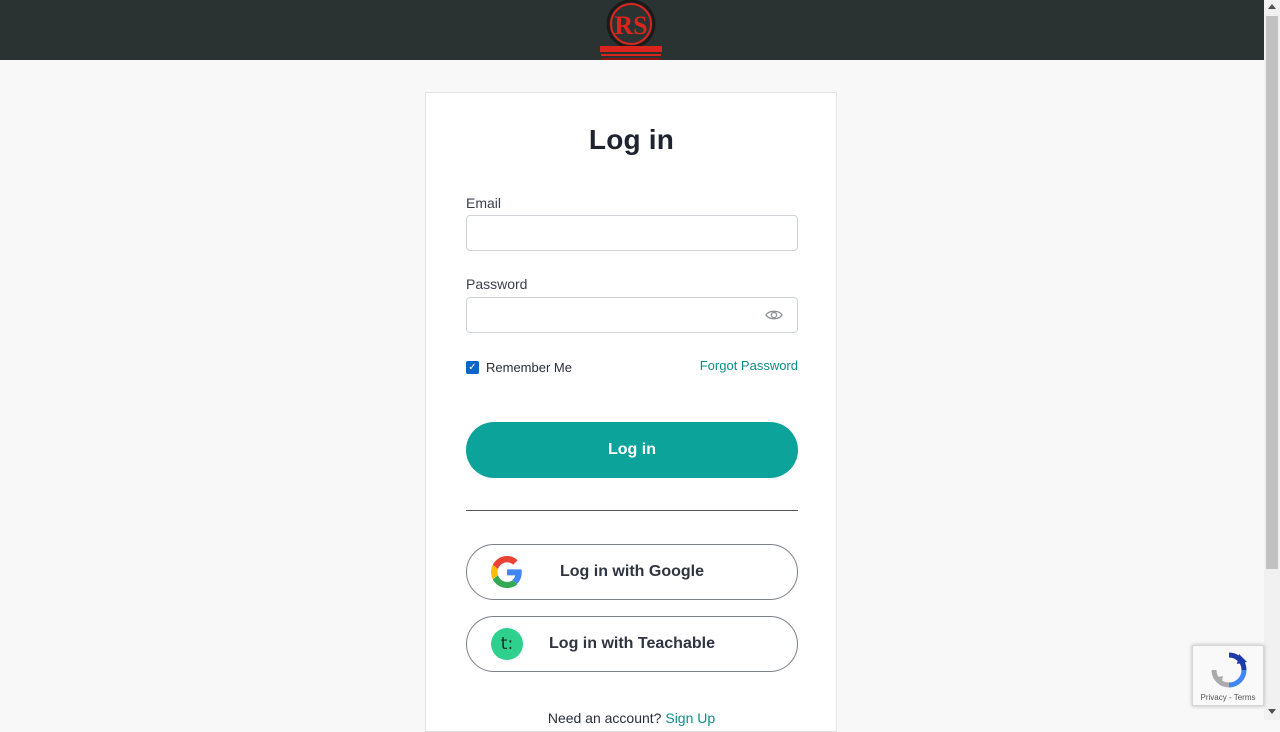 The width and height of the screenshot is (1280, 732). What do you see at coordinates (1272, 6) in the screenshot?
I see `scroll-up-arrow-icon` at bounding box center [1272, 6].